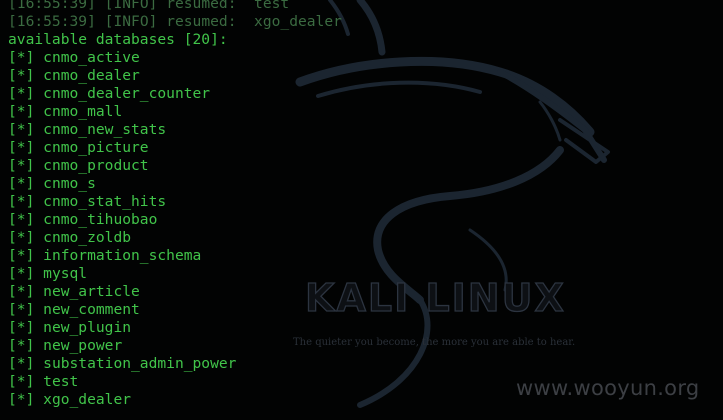 The height and width of the screenshot is (420, 723). Describe the element at coordinates (127, 93) in the screenshot. I see `database-name: cnmo_dealer_counter` at that location.